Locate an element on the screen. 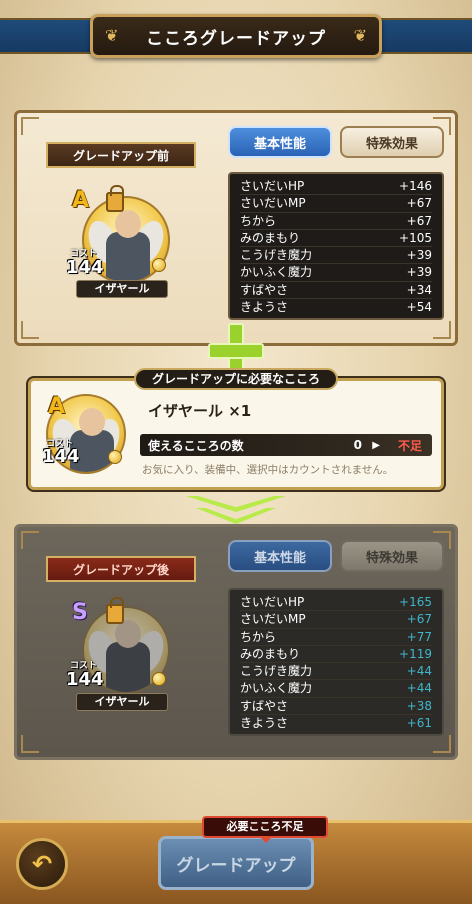 The width and height of the screenshot is (472, 904). before-cost: 144 is located at coordinates (85, 267).